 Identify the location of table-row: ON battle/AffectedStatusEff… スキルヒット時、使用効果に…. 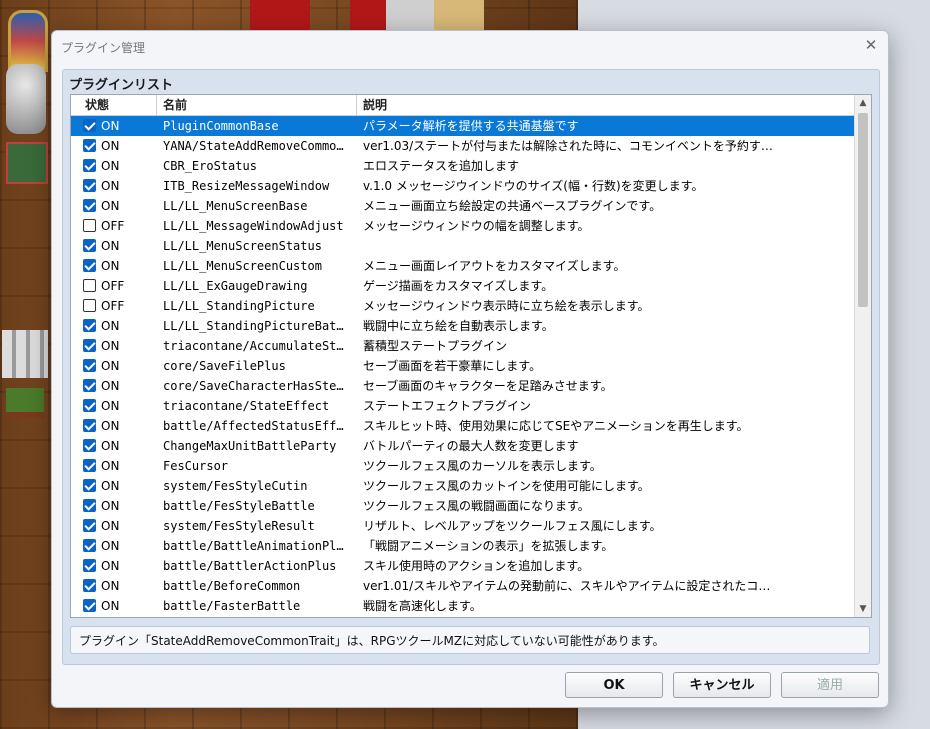
(462, 426).